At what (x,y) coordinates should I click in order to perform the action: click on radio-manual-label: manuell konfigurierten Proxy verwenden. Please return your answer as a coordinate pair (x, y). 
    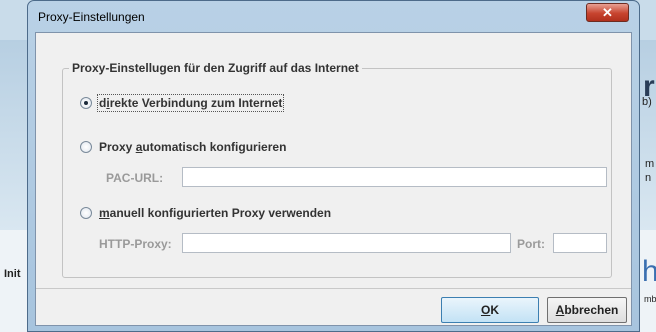
    Looking at the image, I should click on (215, 213).